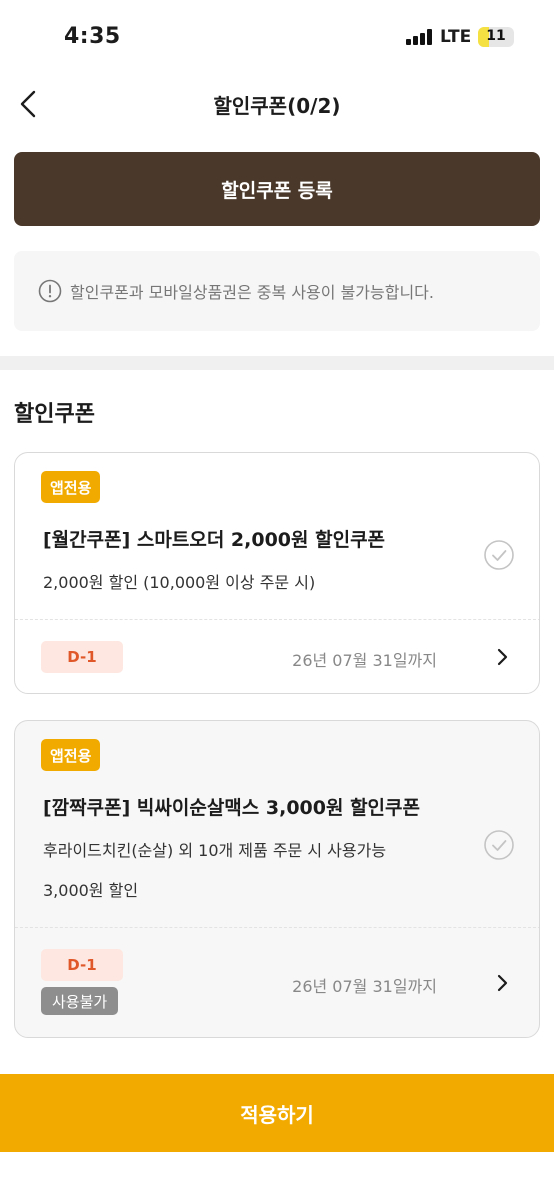  Describe the element at coordinates (215, 850) in the screenshot. I see `coupon-description: 후라이드치킨(순살) 외 10개 제품 주문 시 사용가능` at that location.